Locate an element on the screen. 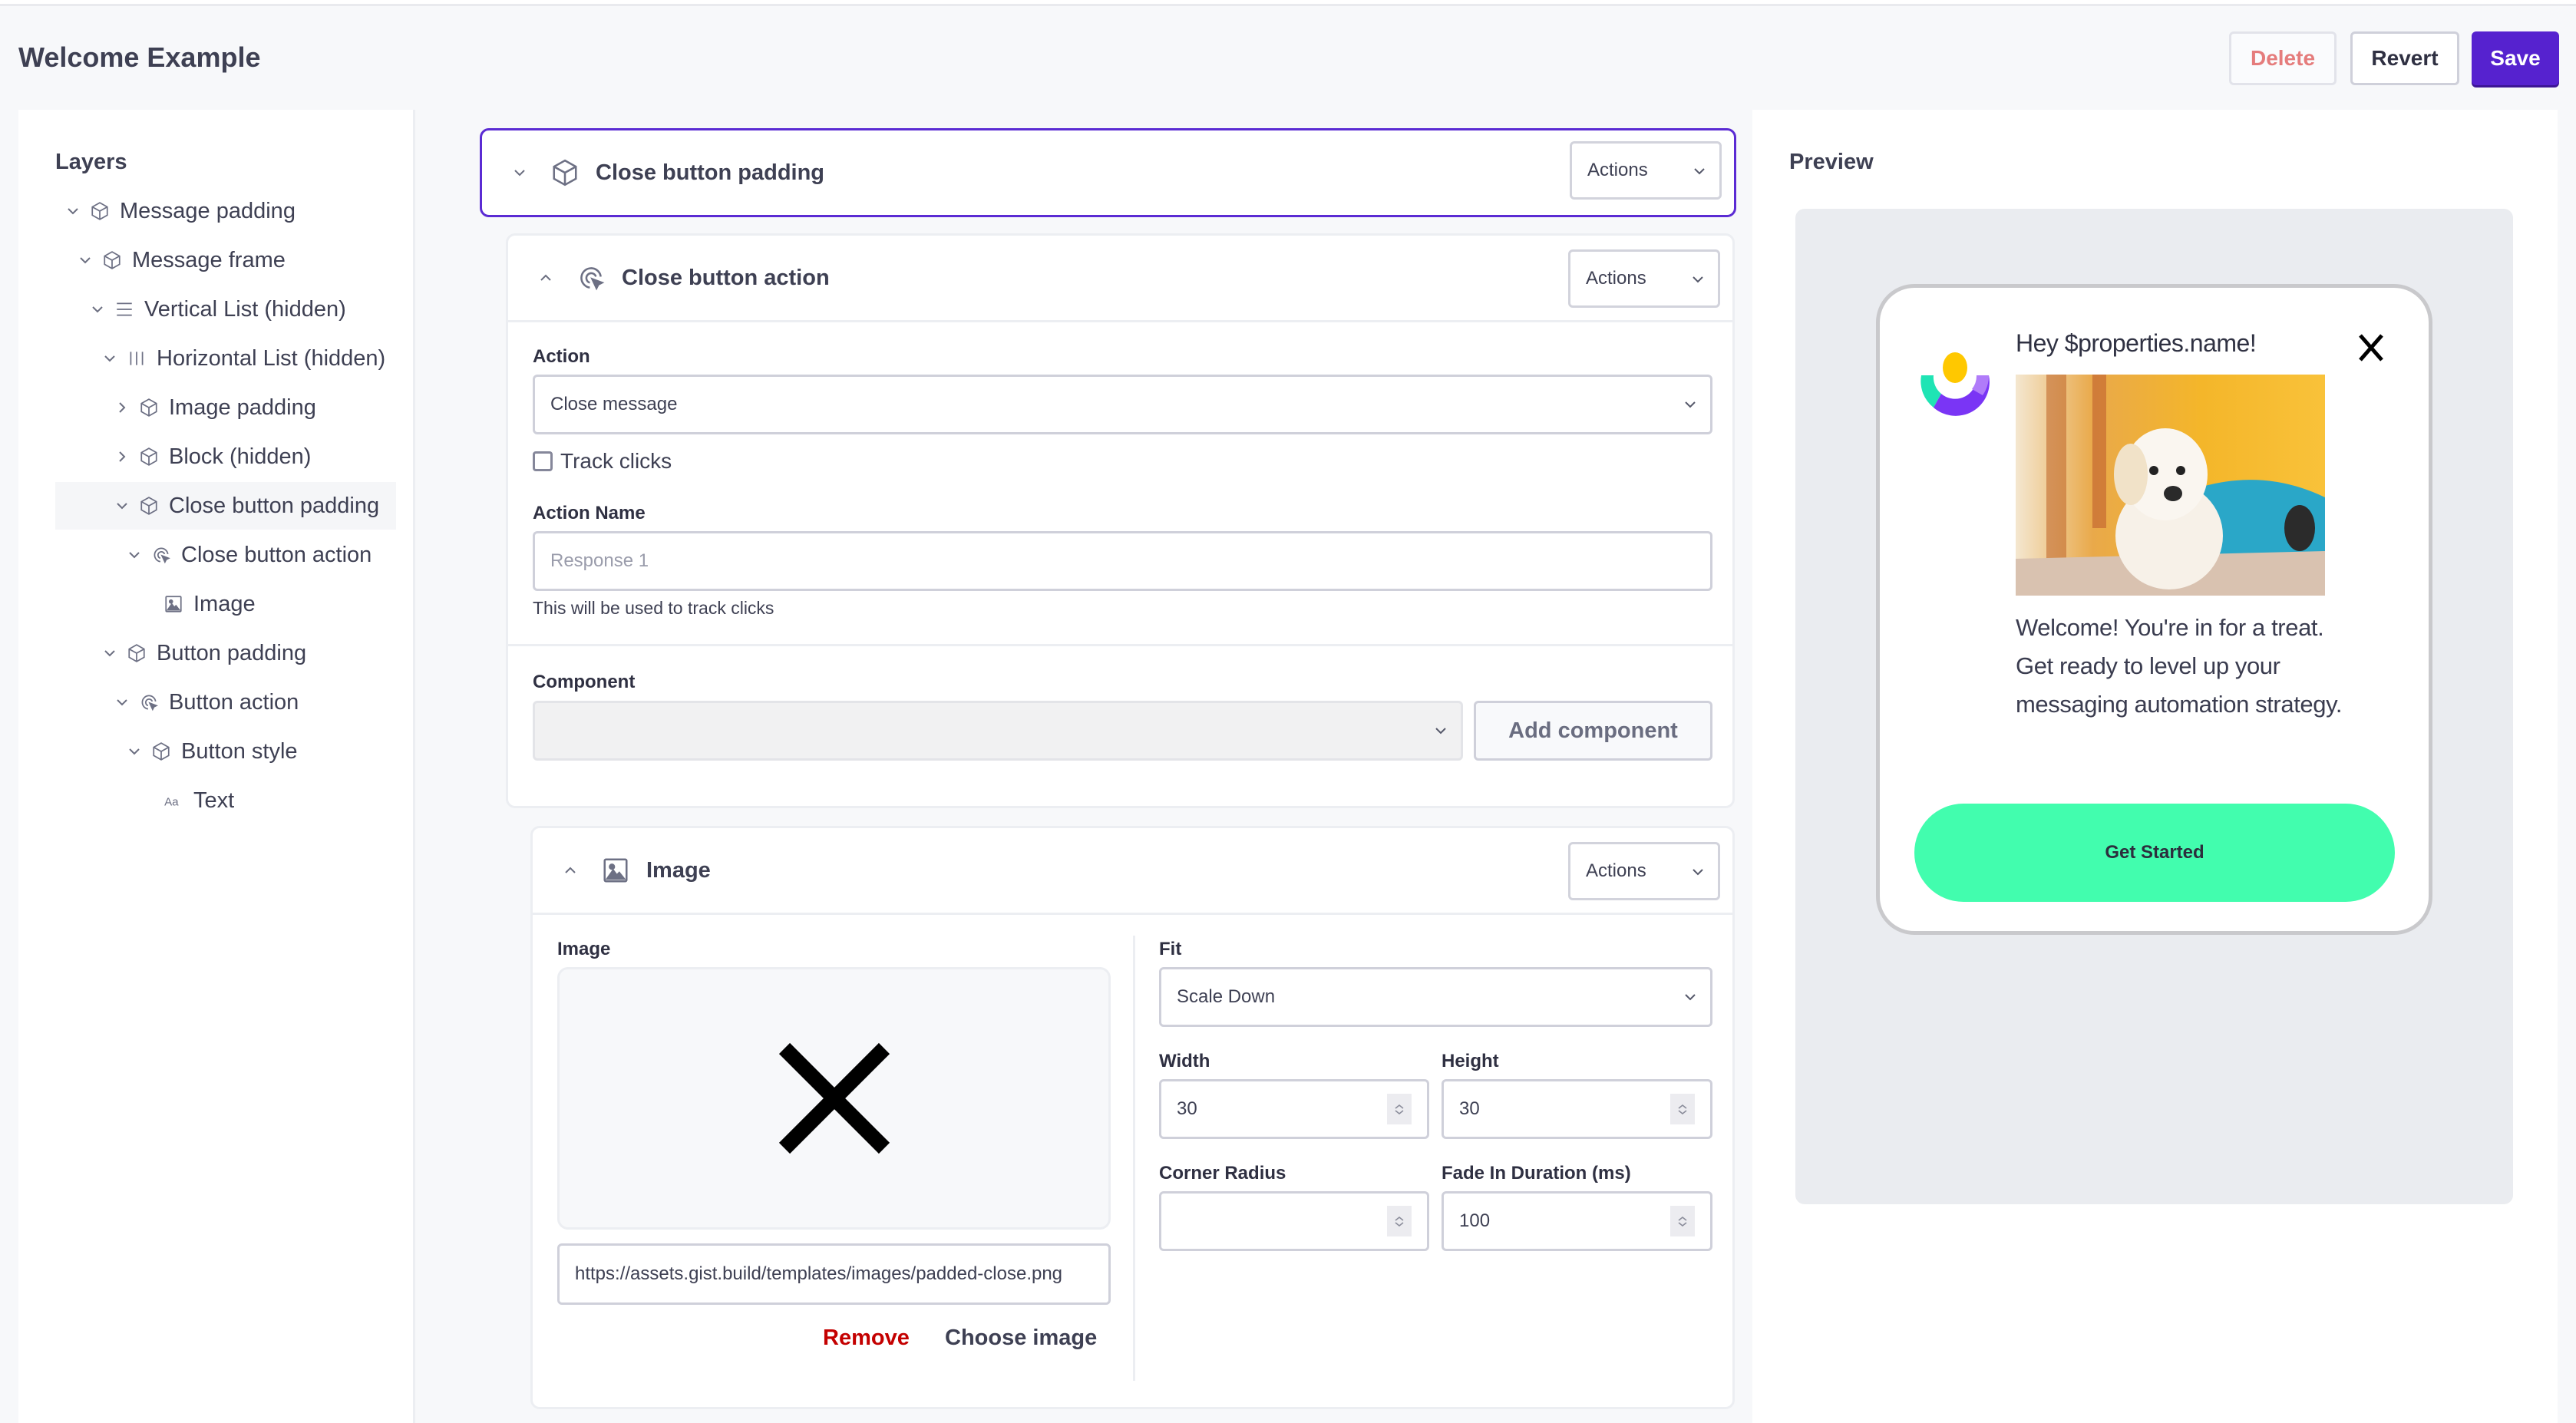  close-x-image is located at coordinates (834, 1098).